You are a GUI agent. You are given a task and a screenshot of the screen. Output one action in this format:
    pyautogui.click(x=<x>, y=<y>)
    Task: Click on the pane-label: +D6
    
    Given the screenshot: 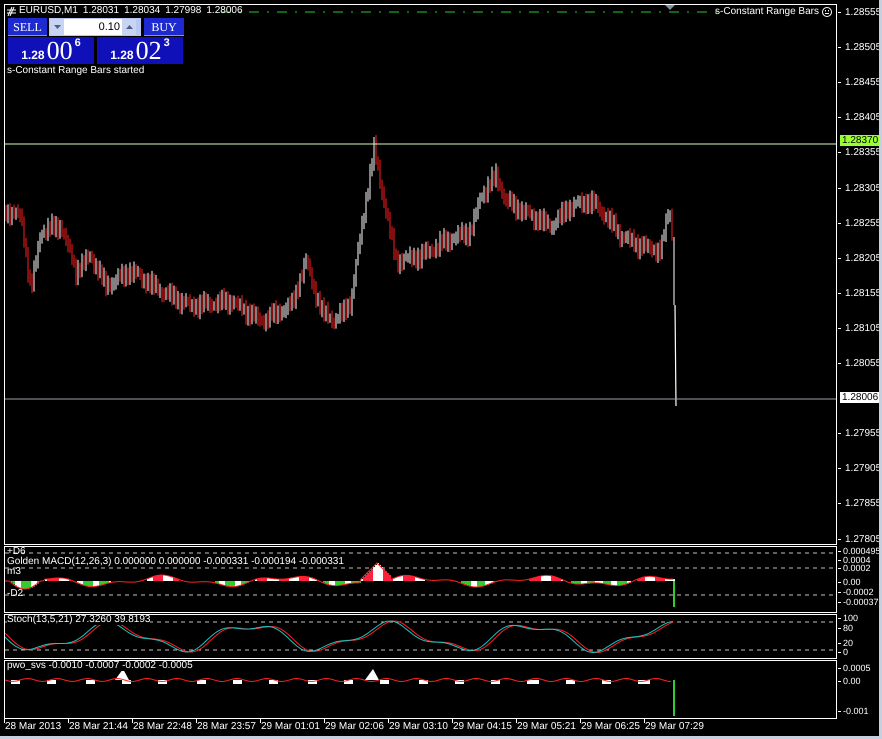 What is the action you would take?
    pyautogui.click(x=16, y=552)
    